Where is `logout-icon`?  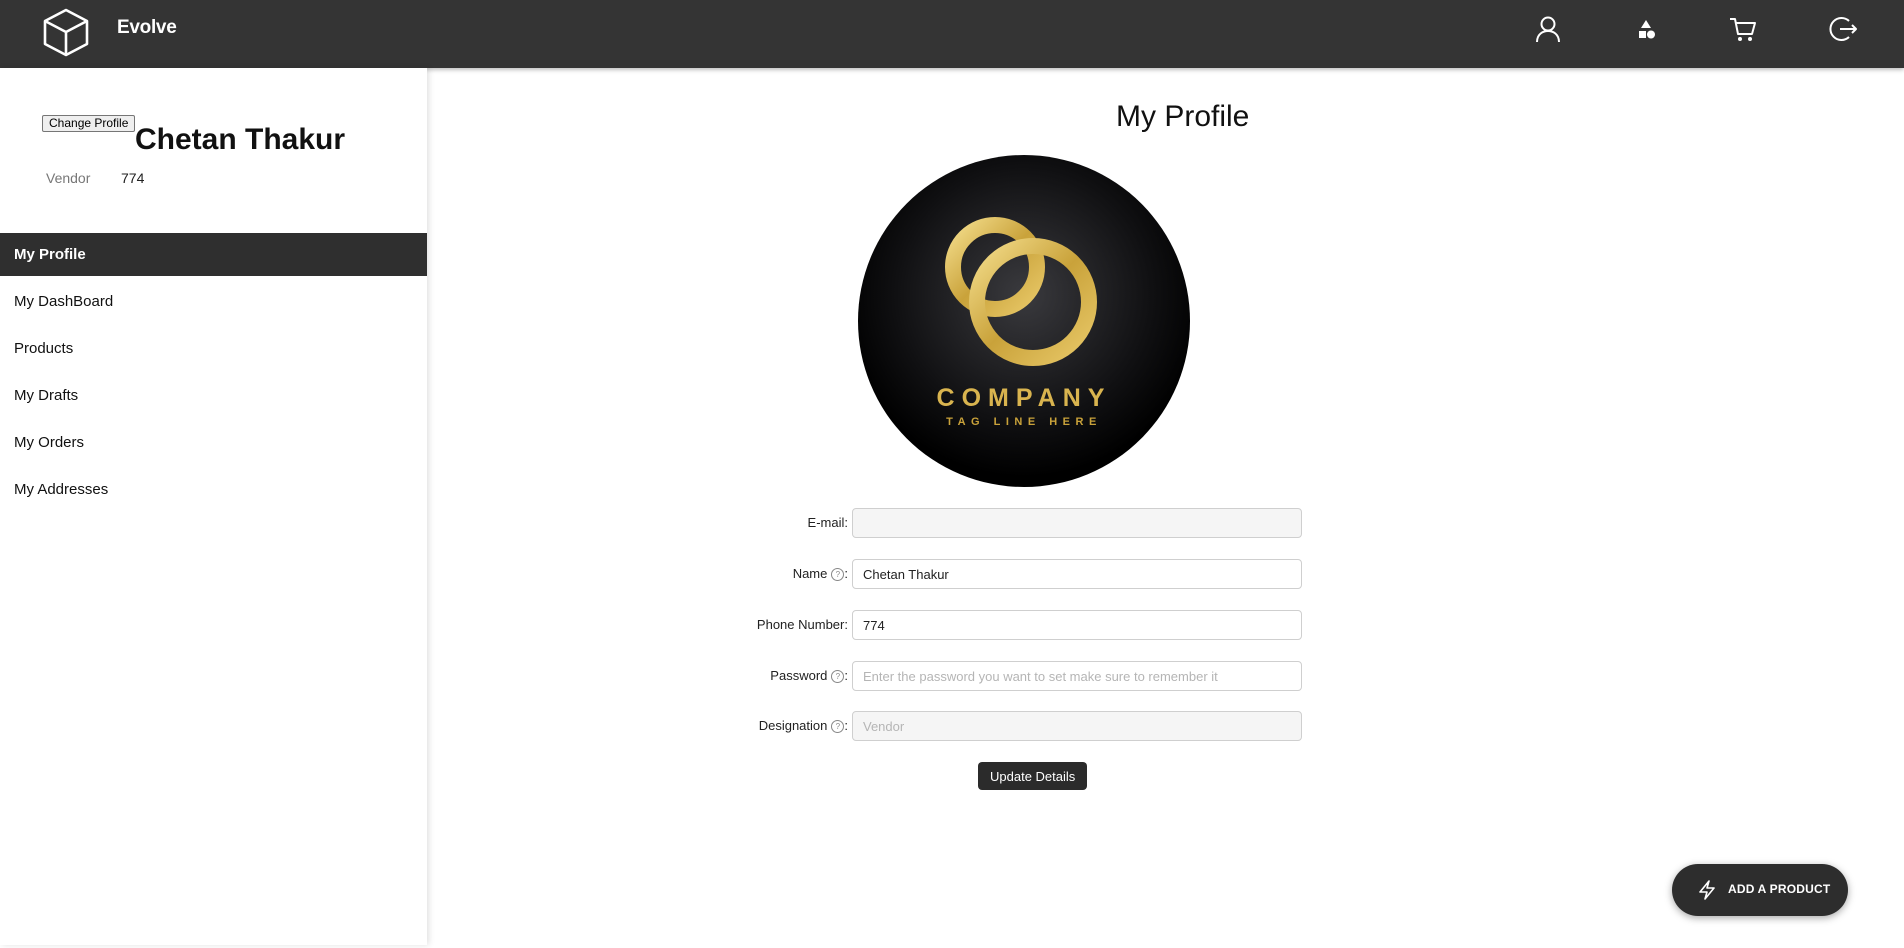
logout-icon is located at coordinates (1843, 29).